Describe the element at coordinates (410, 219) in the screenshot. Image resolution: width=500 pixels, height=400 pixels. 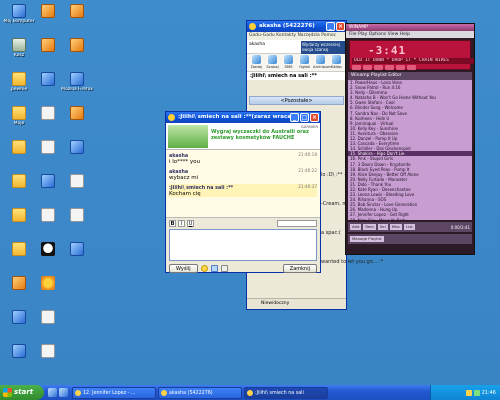
I see `playlist-track: 28. Nina Sky - Move Ya Body` at that location.